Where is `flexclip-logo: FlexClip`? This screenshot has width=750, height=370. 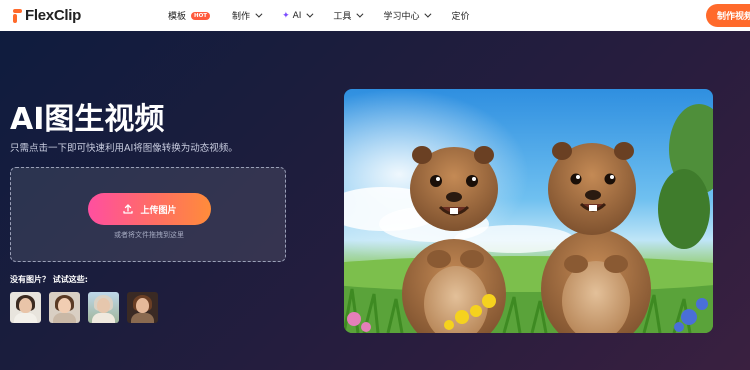 flexclip-logo: FlexClip is located at coordinates (47, 15).